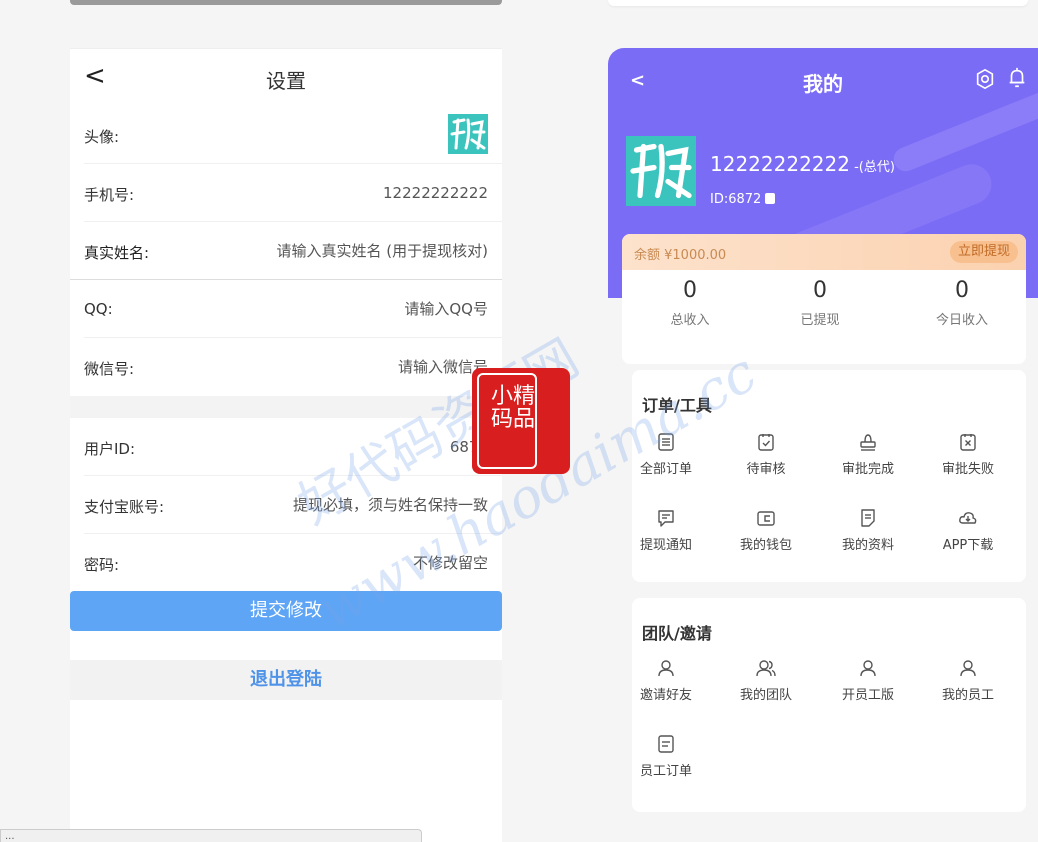 This screenshot has height=842, width=1038. What do you see at coordinates (964, 130) in the screenshot?
I see `header-decoration` at bounding box center [964, 130].